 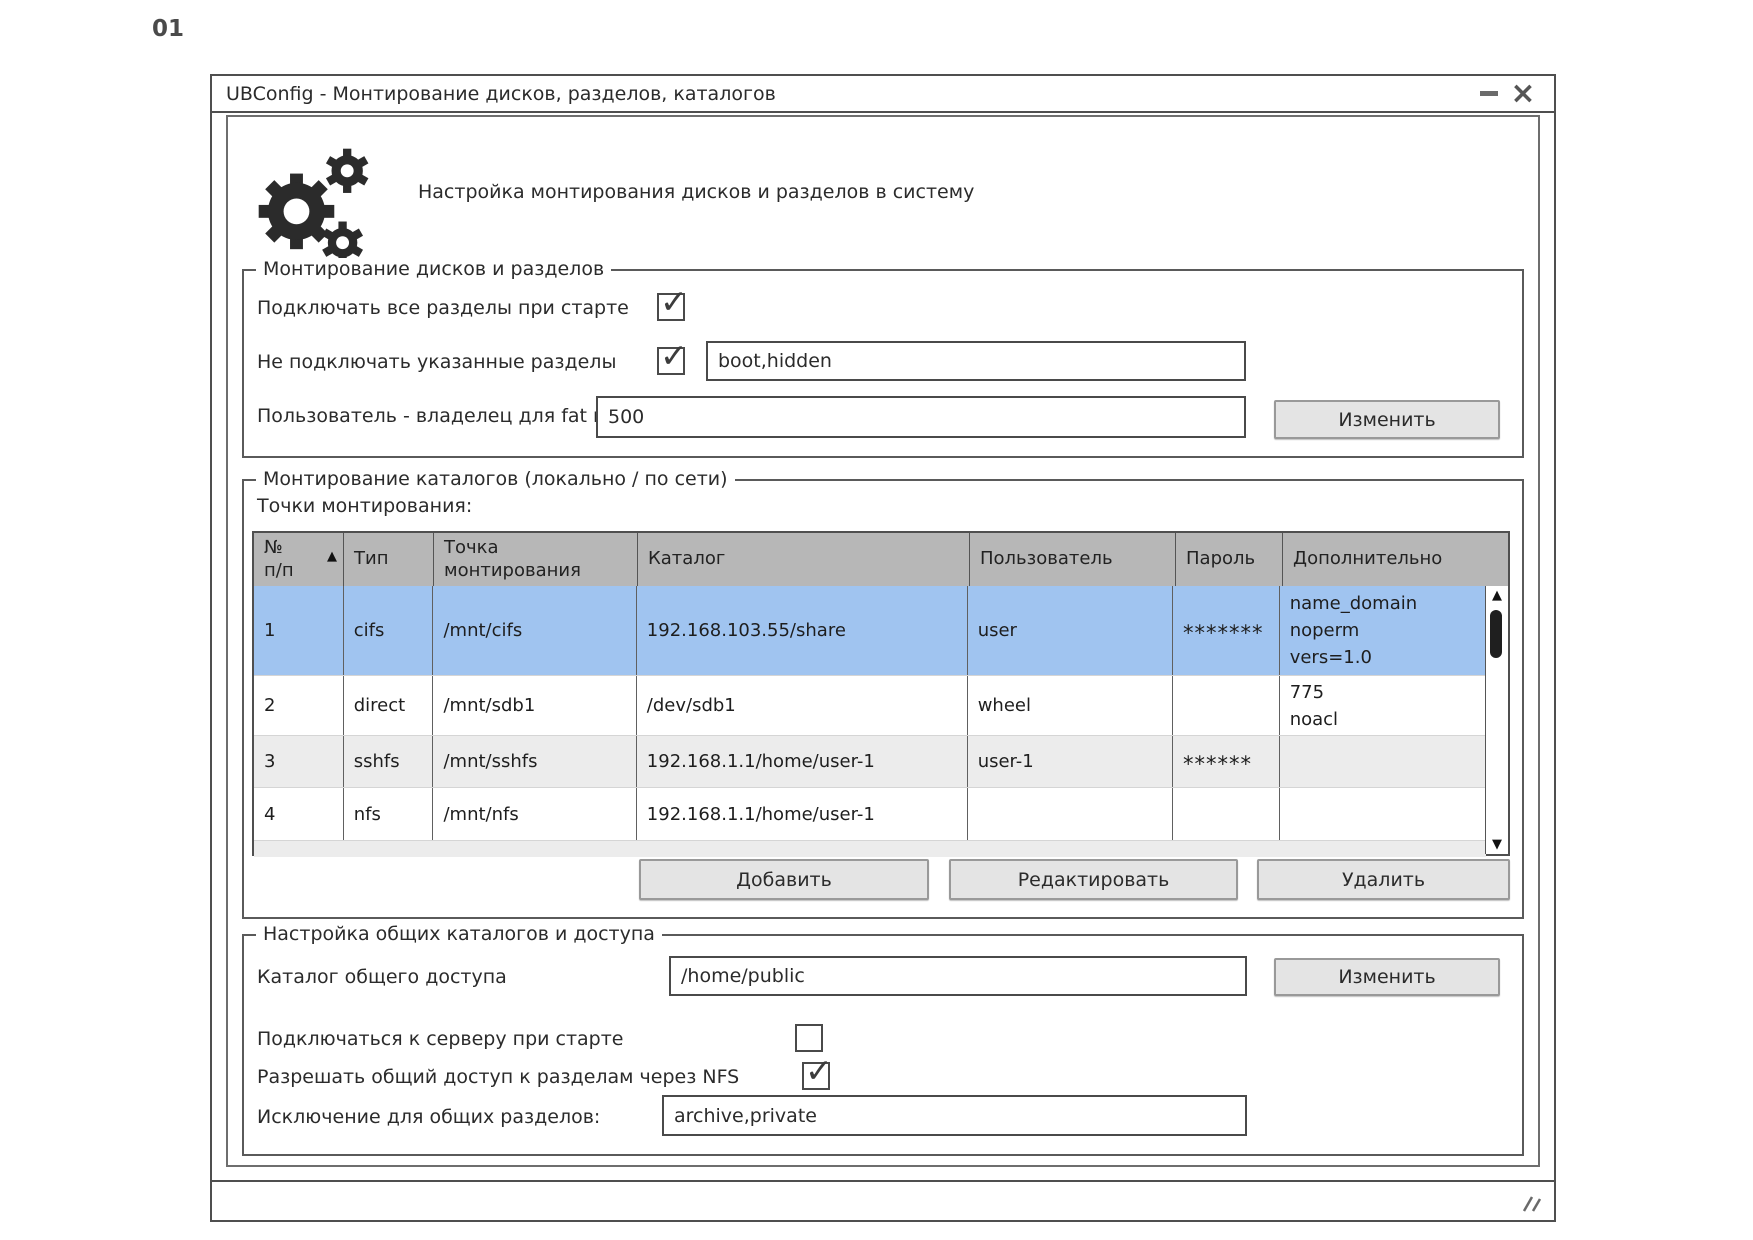 What do you see at coordinates (1353, 630) in the screenshot?
I see `cell-extra: name_domain noperm vers=1.0` at bounding box center [1353, 630].